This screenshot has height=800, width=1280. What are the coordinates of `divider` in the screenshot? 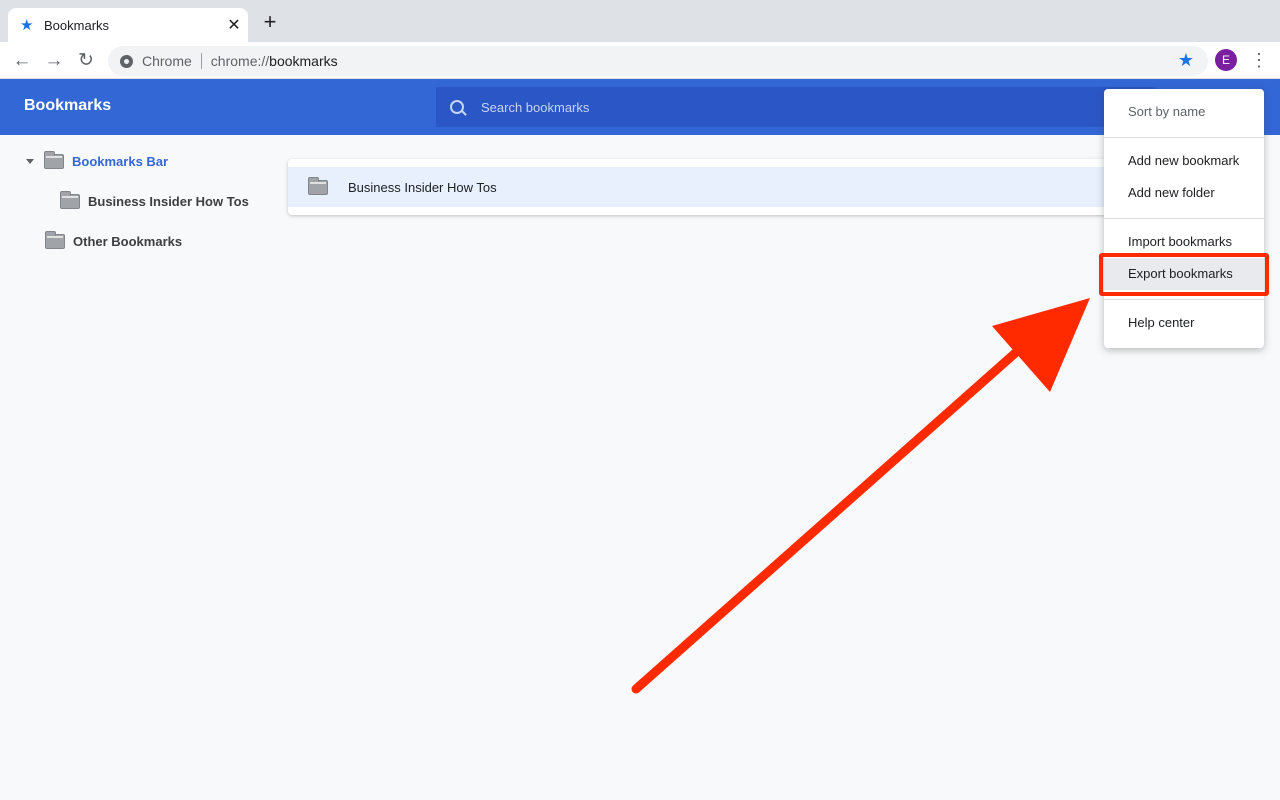 It's located at (201, 61).